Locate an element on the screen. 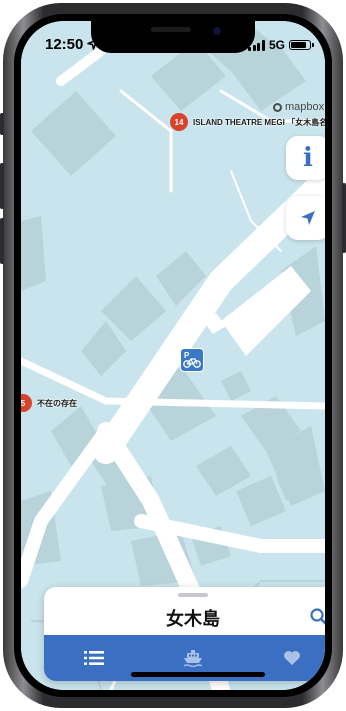  list-icon is located at coordinates (93, 658).